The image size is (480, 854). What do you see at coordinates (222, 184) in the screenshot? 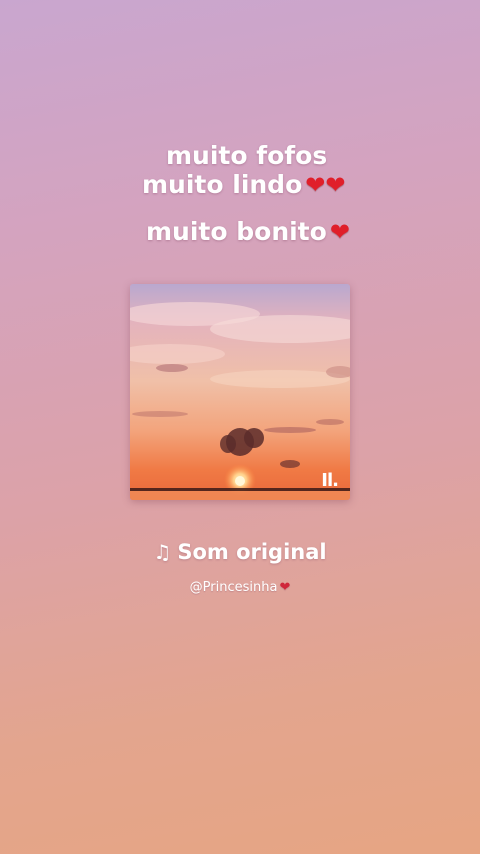
I see `caption-text: muito lindo` at bounding box center [222, 184].